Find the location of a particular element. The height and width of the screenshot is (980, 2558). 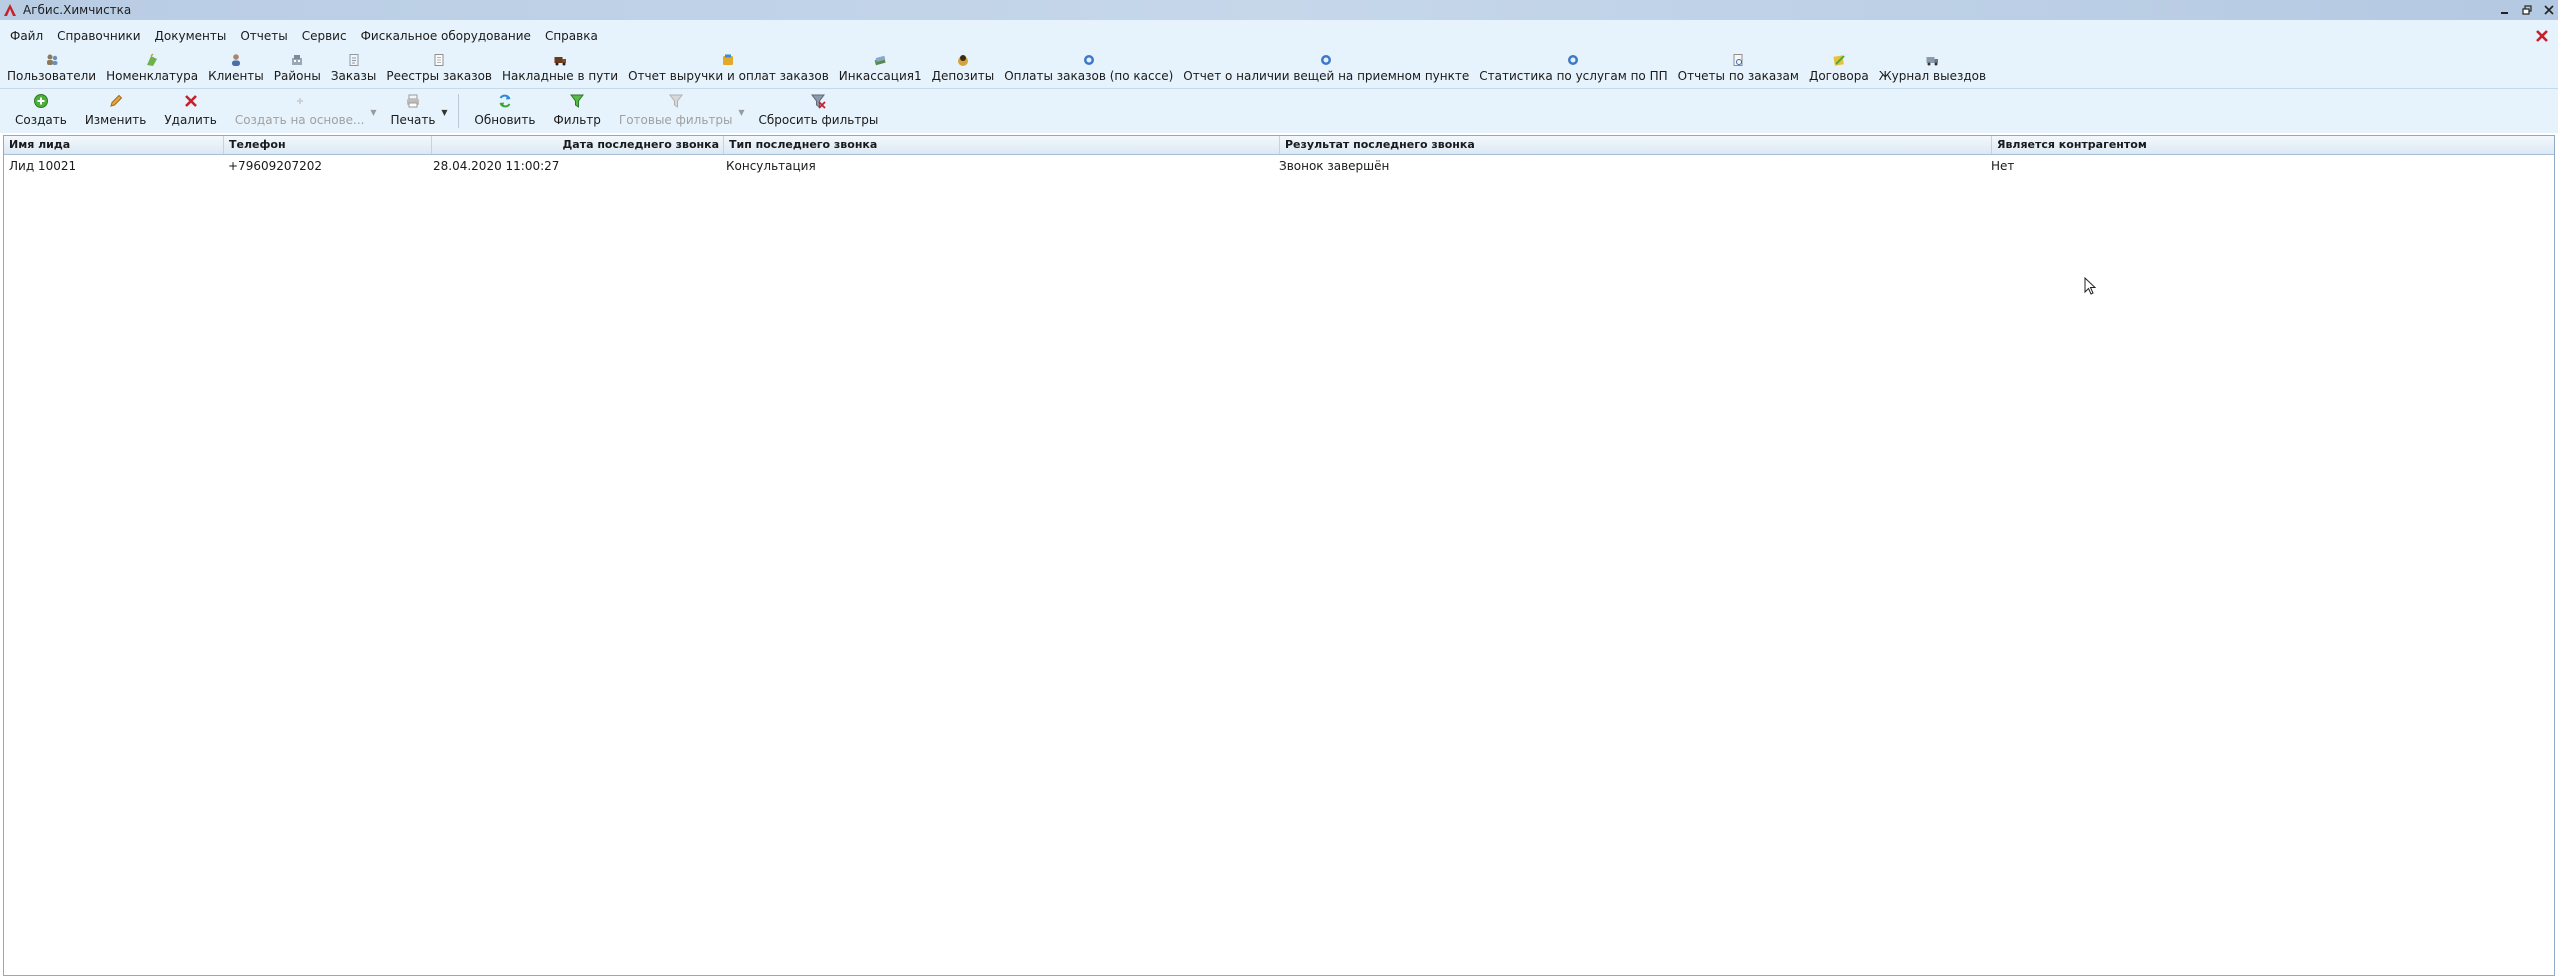

column-header-phone: Телефон is located at coordinates (328, 145).